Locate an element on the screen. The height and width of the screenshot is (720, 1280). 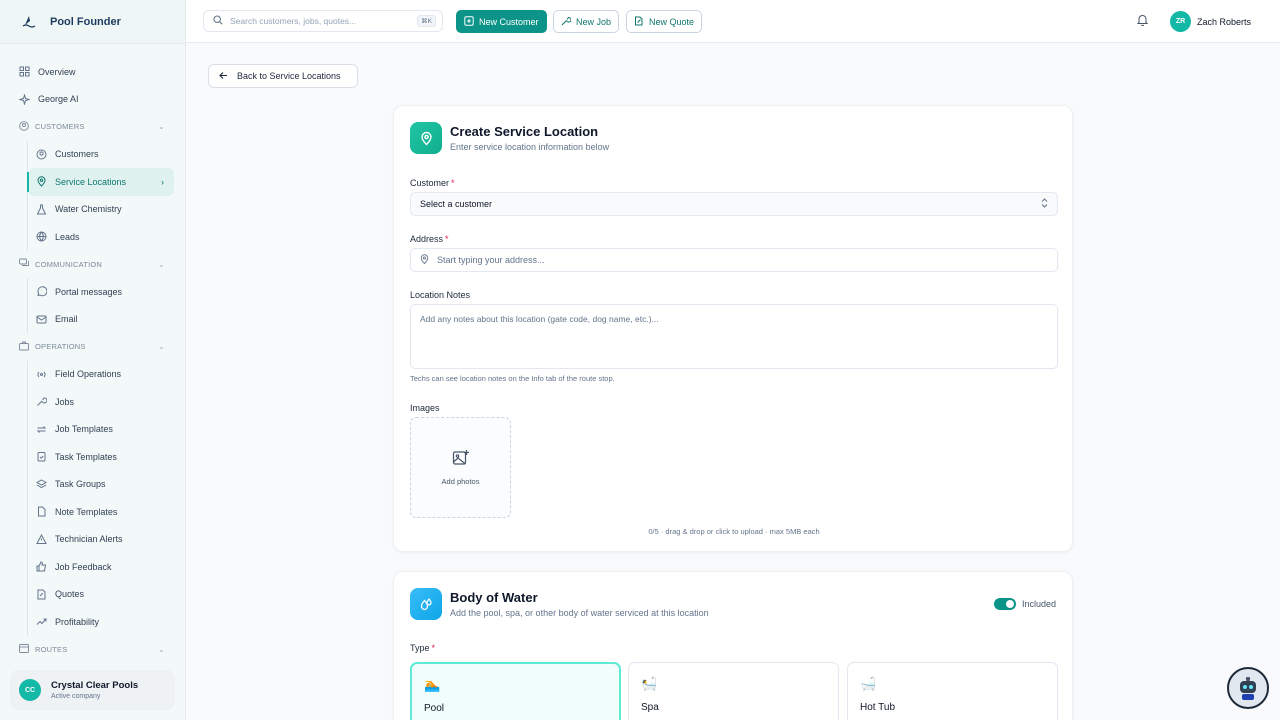
chevron-up-down-icon is located at coordinates (1044, 204).